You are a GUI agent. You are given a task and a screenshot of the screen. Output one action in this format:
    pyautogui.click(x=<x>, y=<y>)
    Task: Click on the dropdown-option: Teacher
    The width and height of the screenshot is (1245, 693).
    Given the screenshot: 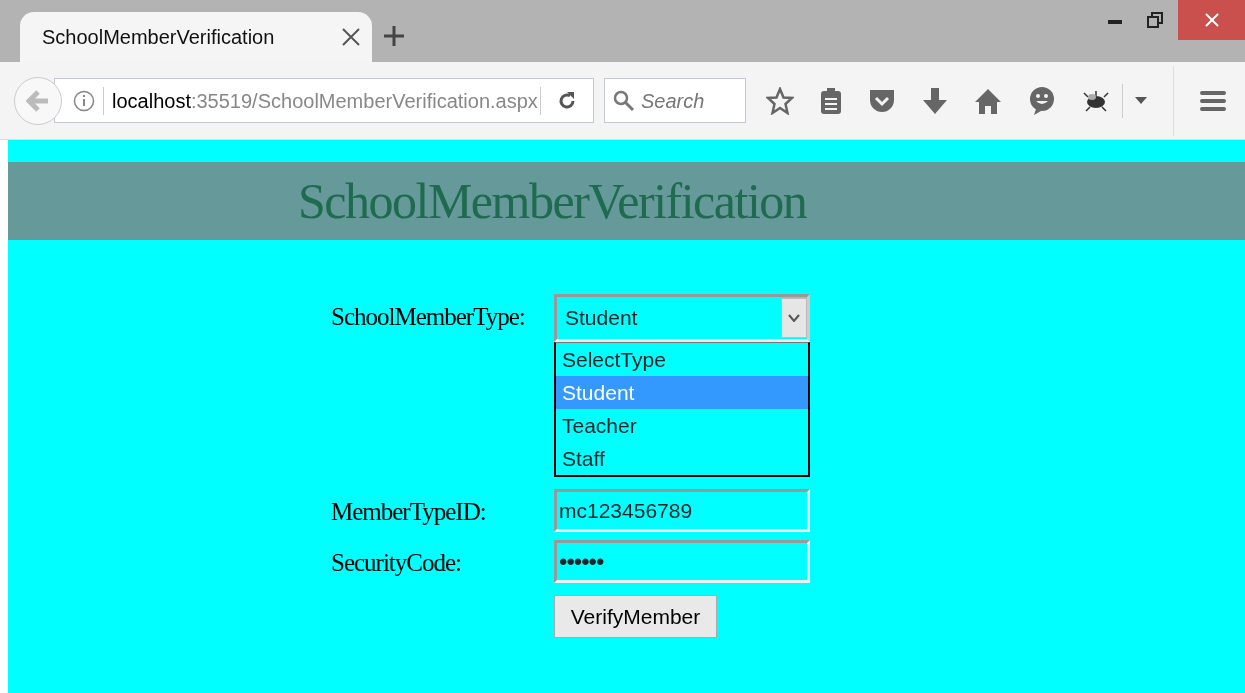 What is the action you would take?
    pyautogui.click(x=682, y=425)
    